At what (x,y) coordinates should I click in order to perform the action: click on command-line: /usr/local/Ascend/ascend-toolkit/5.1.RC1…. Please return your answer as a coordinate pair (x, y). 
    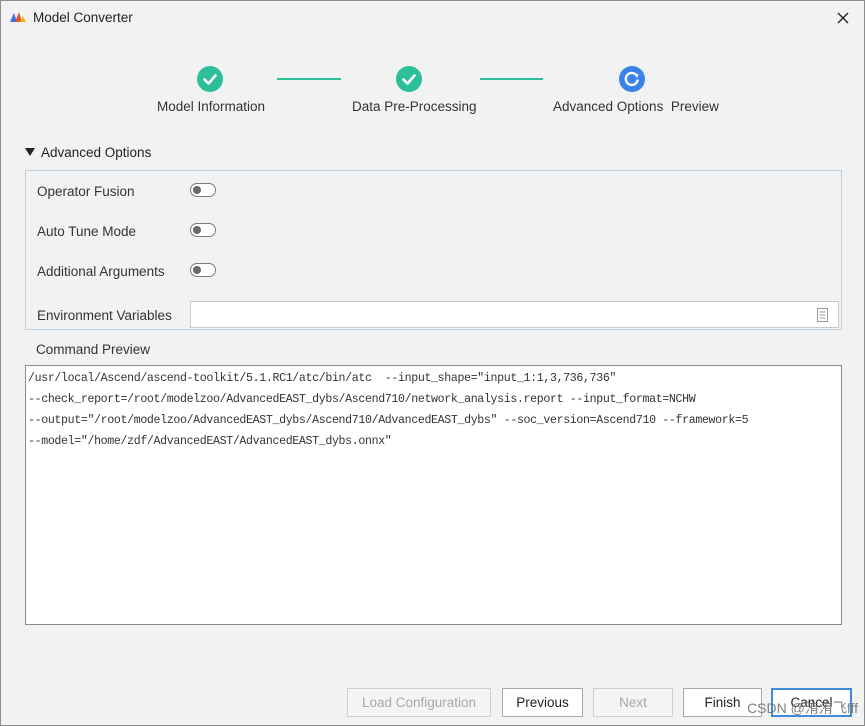
    Looking at the image, I should click on (322, 378).